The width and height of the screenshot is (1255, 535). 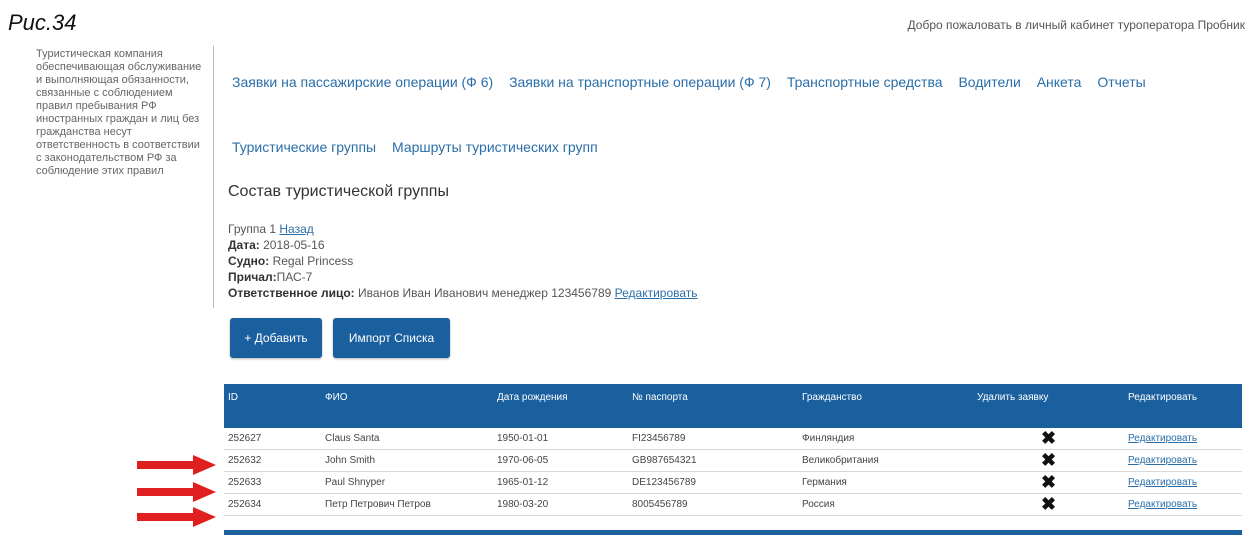 I want to click on nav-questionnaire: Анкета, so click(x=1059, y=82).